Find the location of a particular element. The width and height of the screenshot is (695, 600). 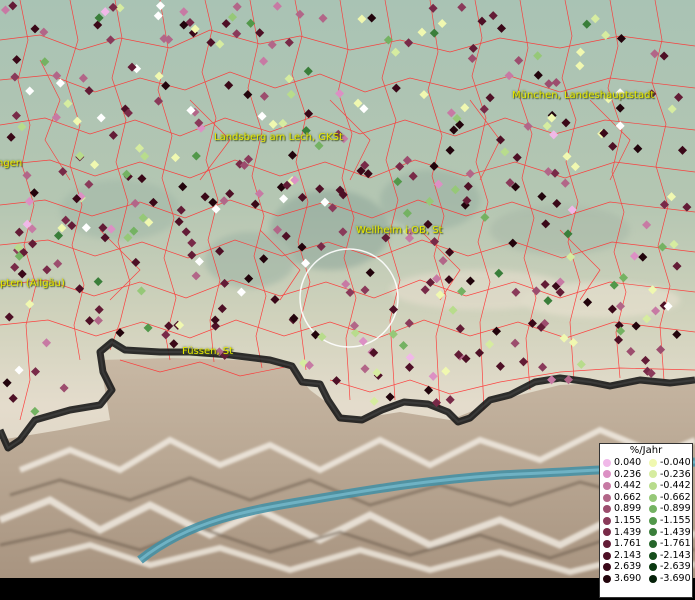

legend-row: 1.155 -1.155 is located at coordinates (646, 521).